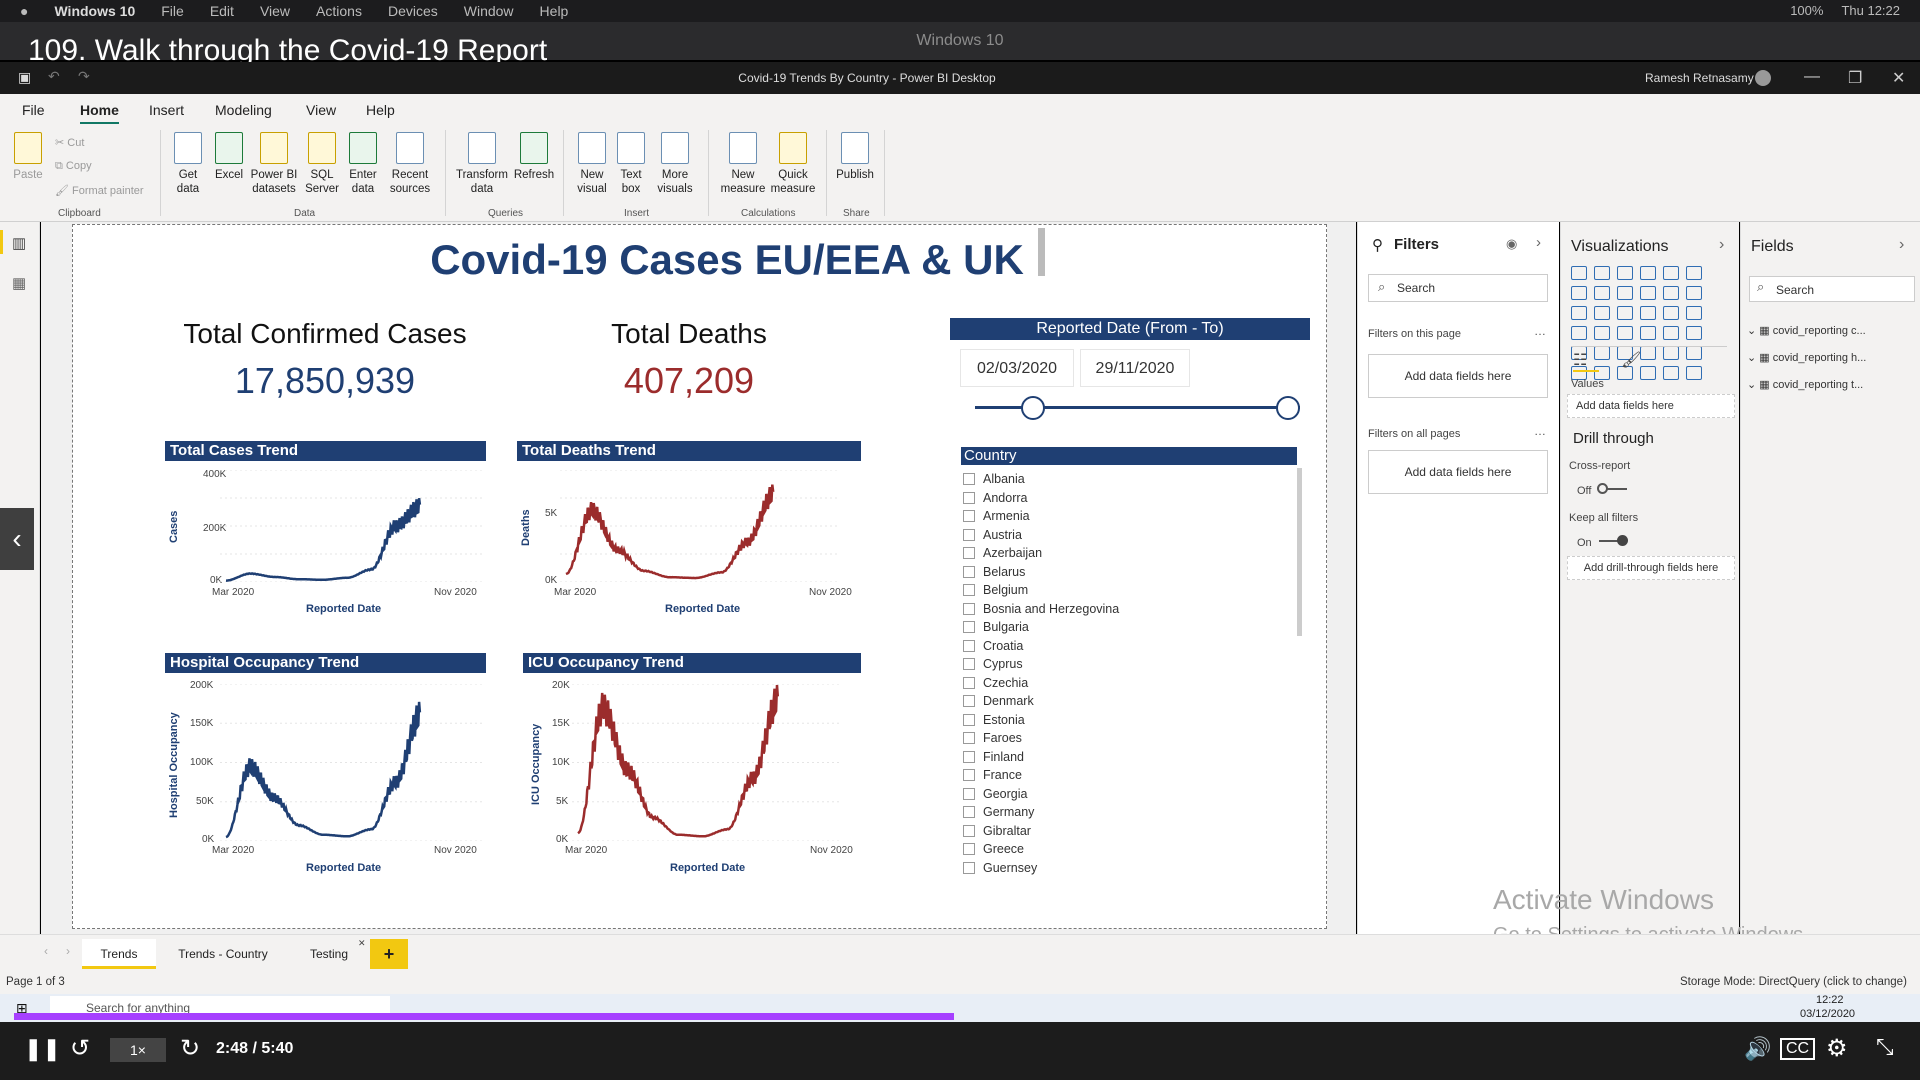  Describe the element at coordinates (1128, 701) in the screenshot. I see `country-item: Denmark` at that location.